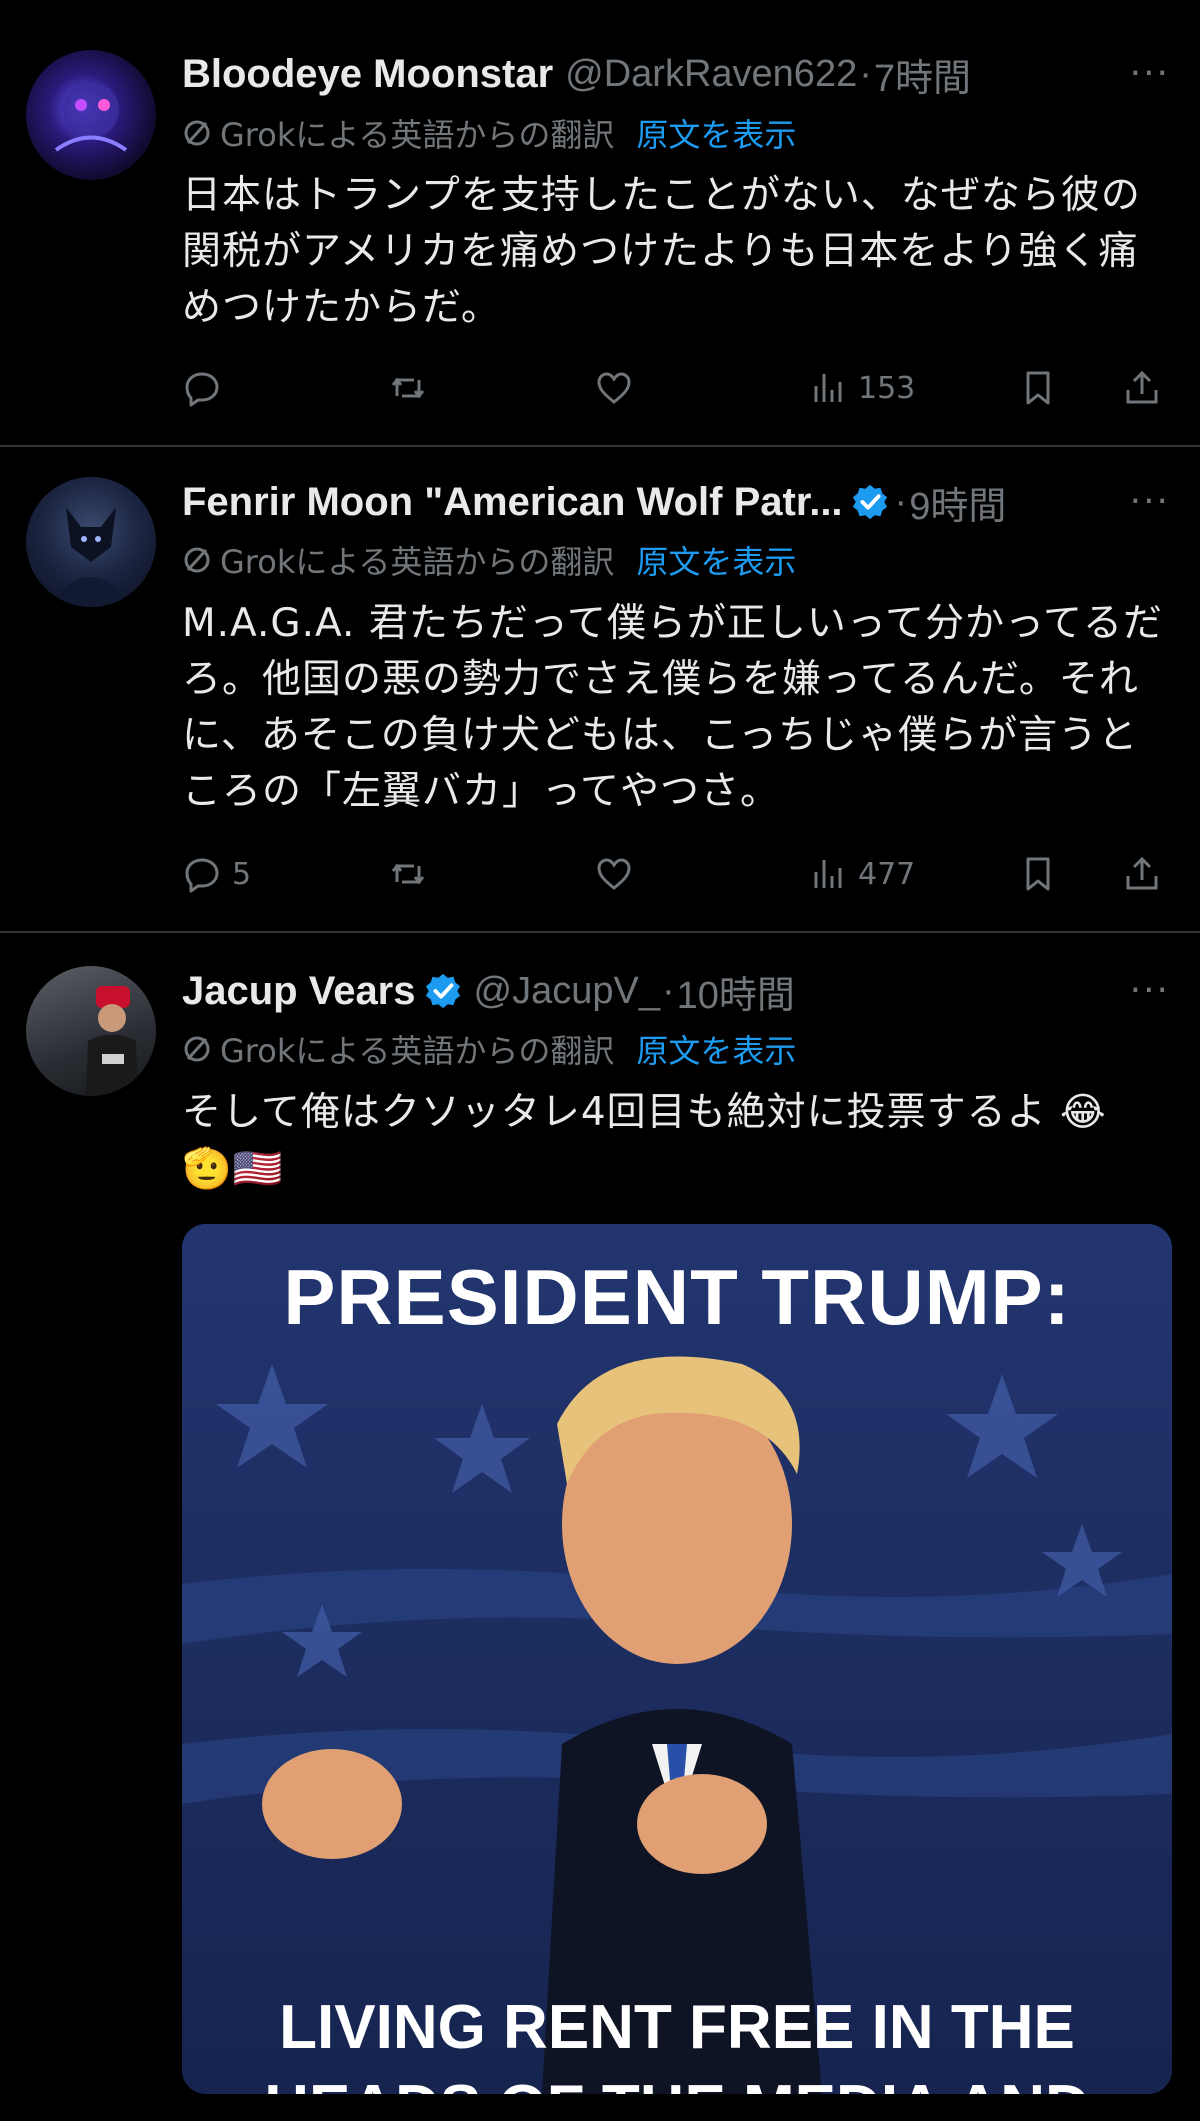  Describe the element at coordinates (922, 74) in the screenshot. I see `timestamp: 7時間` at that location.